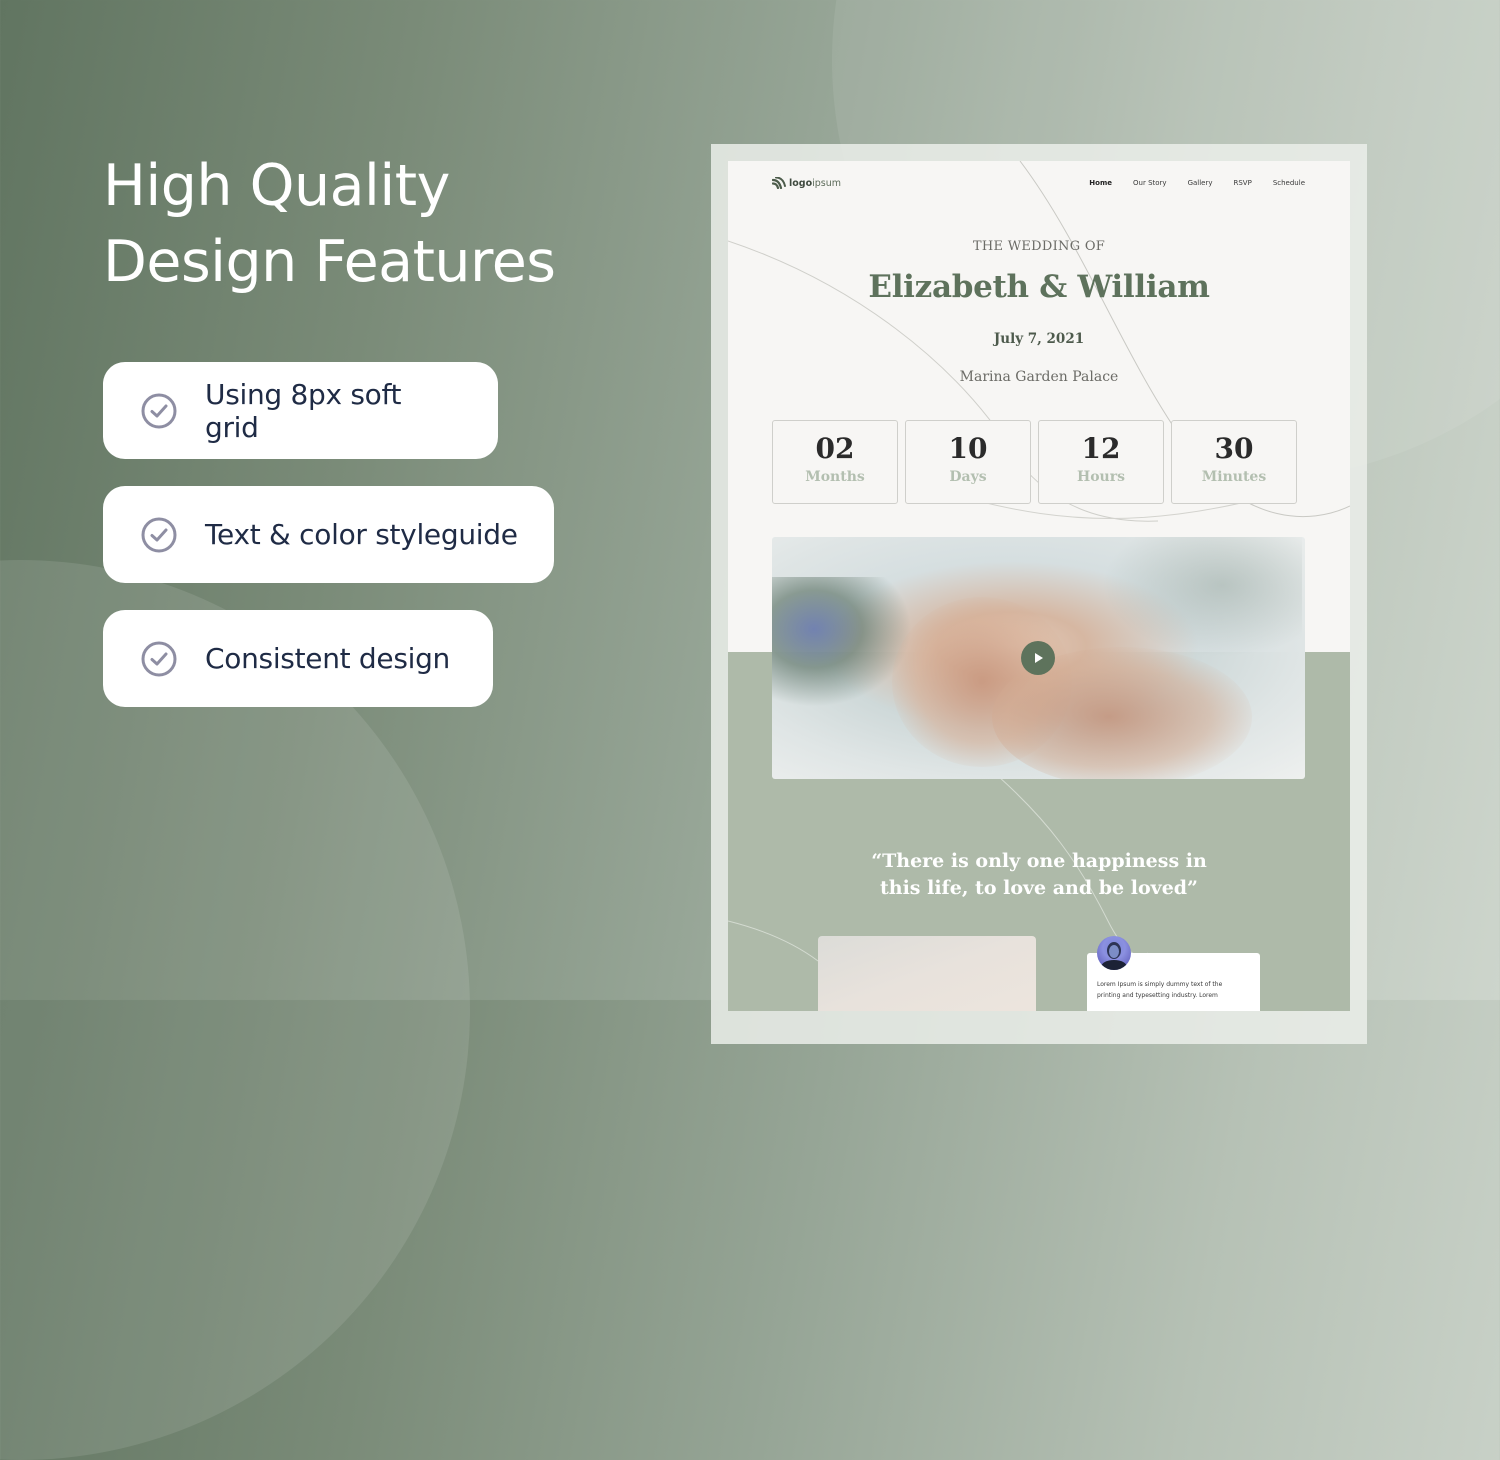 The height and width of the screenshot is (1460, 1500). I want to click on countdown-value: 12, so click(1101, 448).